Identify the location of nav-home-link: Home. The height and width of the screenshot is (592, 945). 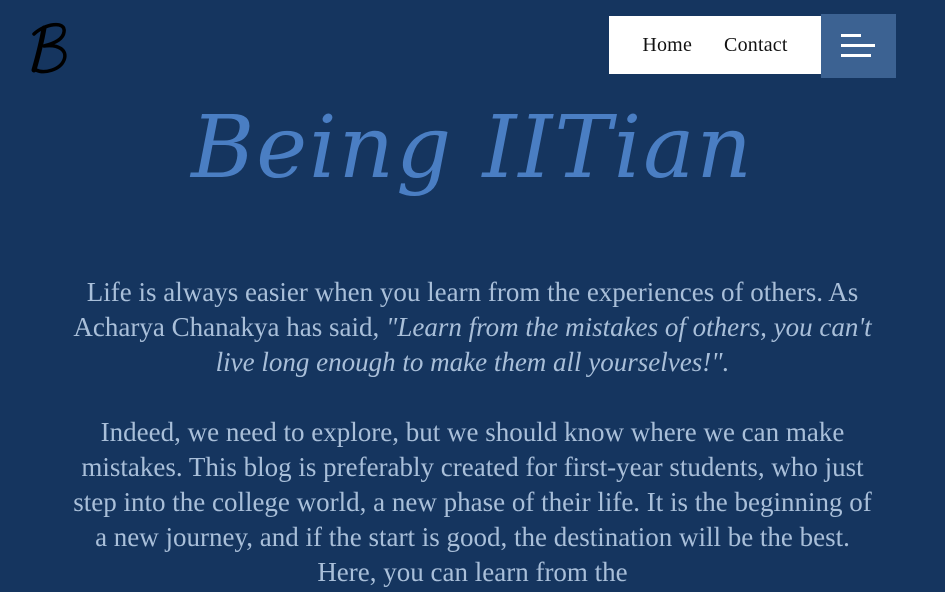
(667, 45).